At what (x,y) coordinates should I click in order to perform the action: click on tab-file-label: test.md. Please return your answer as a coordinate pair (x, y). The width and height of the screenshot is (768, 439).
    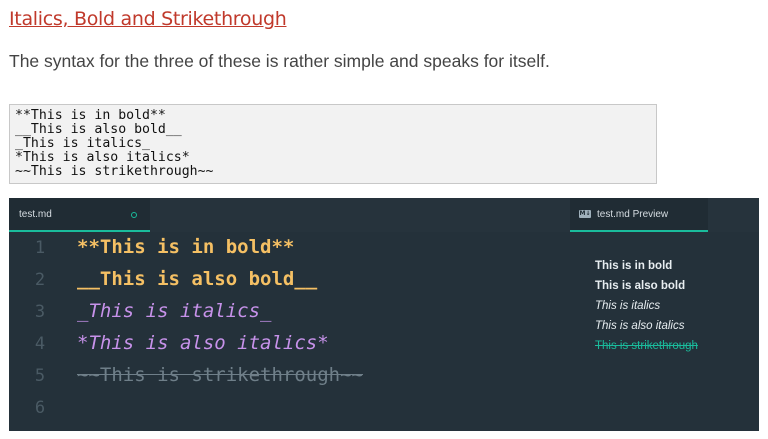
    Looking at the image, I should click on (35, 214).